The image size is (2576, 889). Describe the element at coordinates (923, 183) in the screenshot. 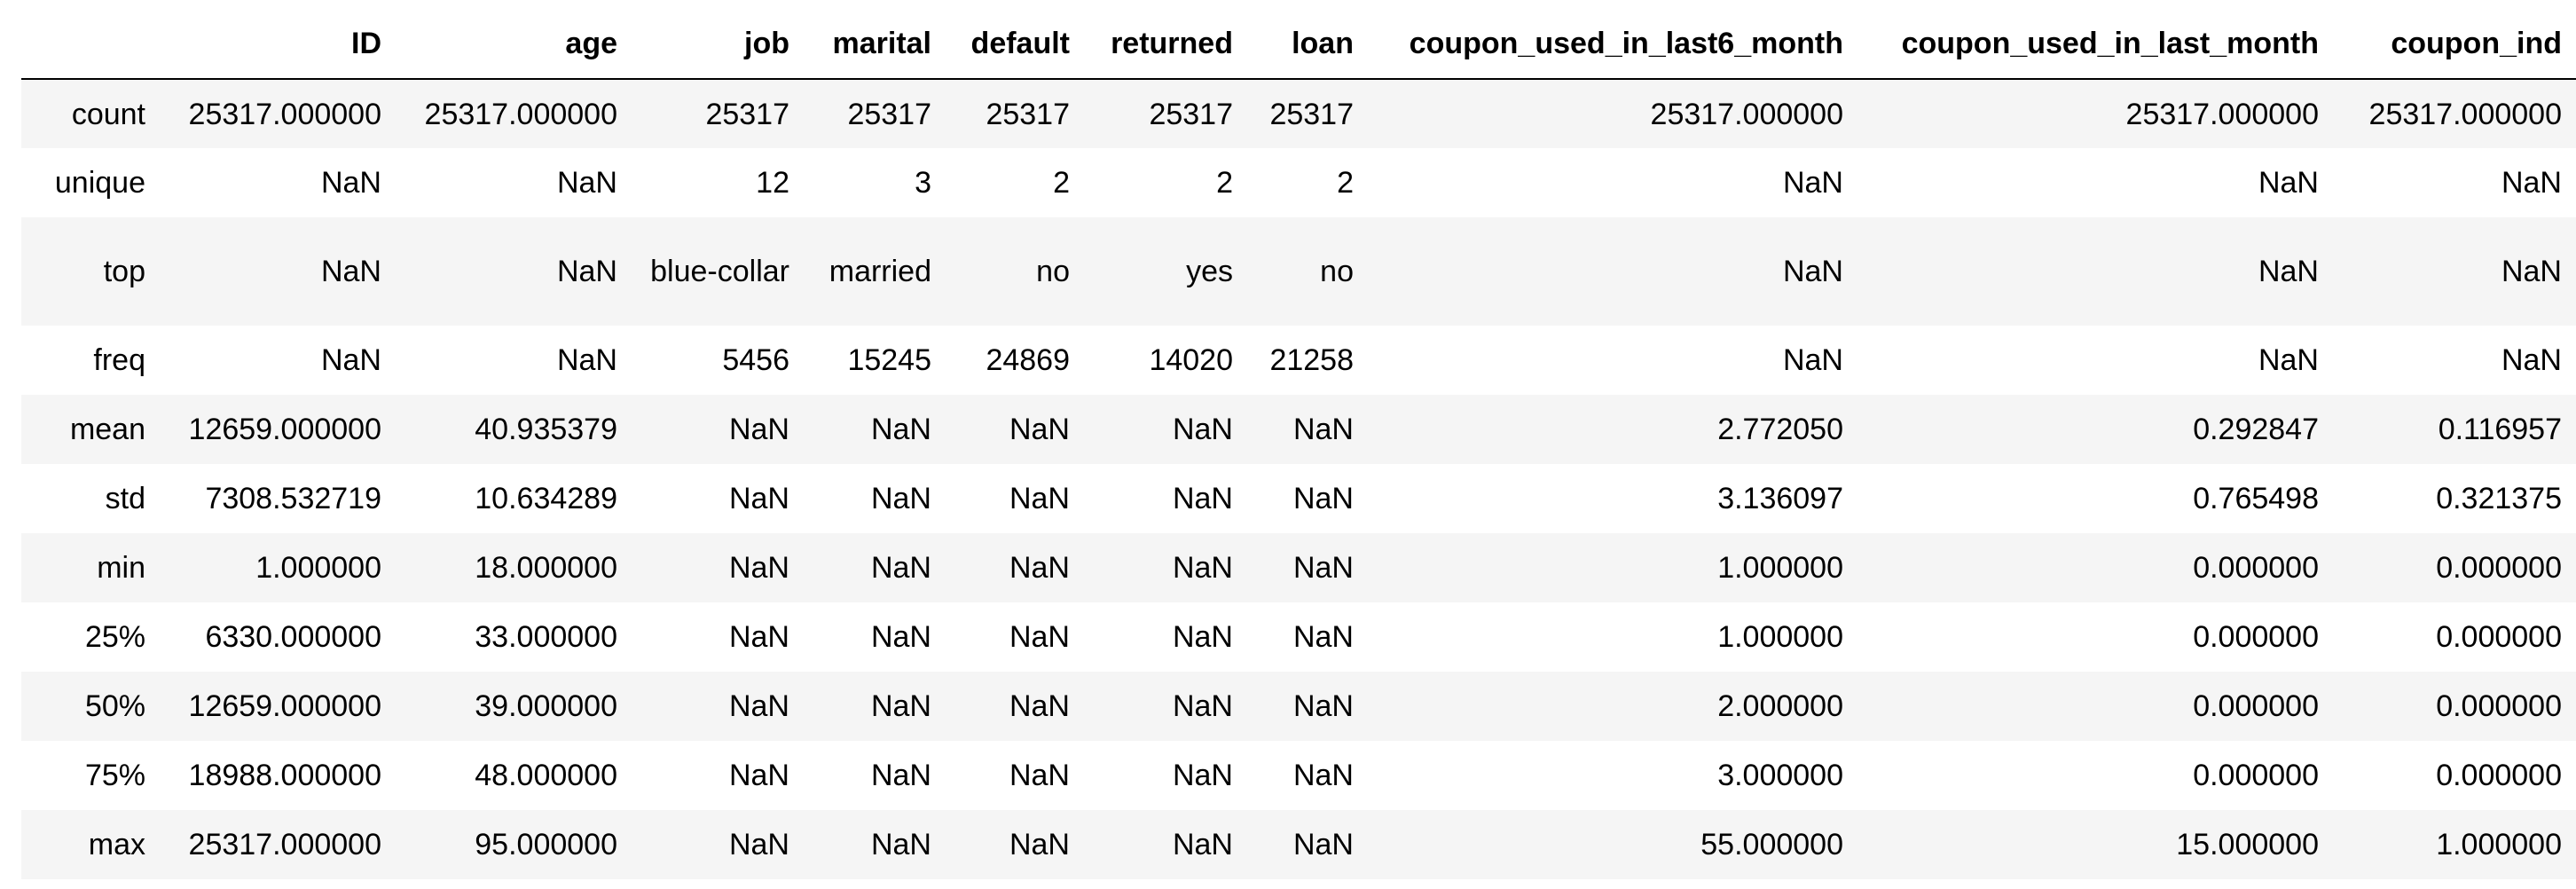

I see `table-cell: 3` at that location.